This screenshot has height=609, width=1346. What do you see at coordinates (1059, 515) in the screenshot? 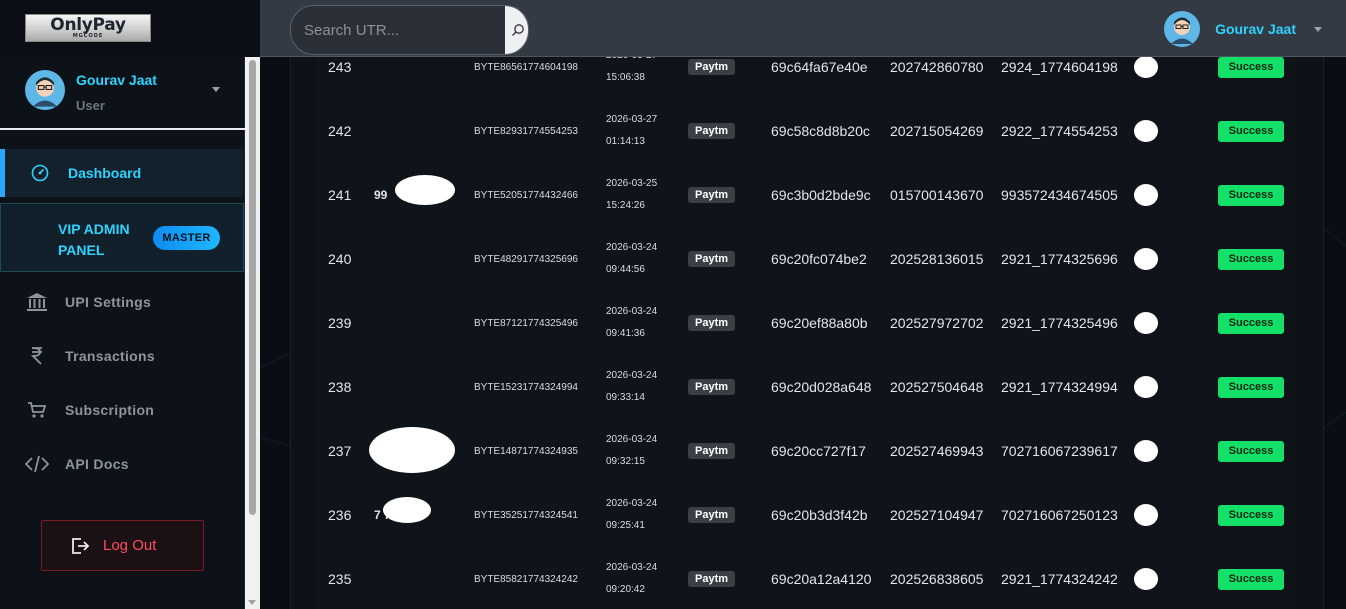
I see `row-reference: 702716067250123` at bounding box center [1059, 515].